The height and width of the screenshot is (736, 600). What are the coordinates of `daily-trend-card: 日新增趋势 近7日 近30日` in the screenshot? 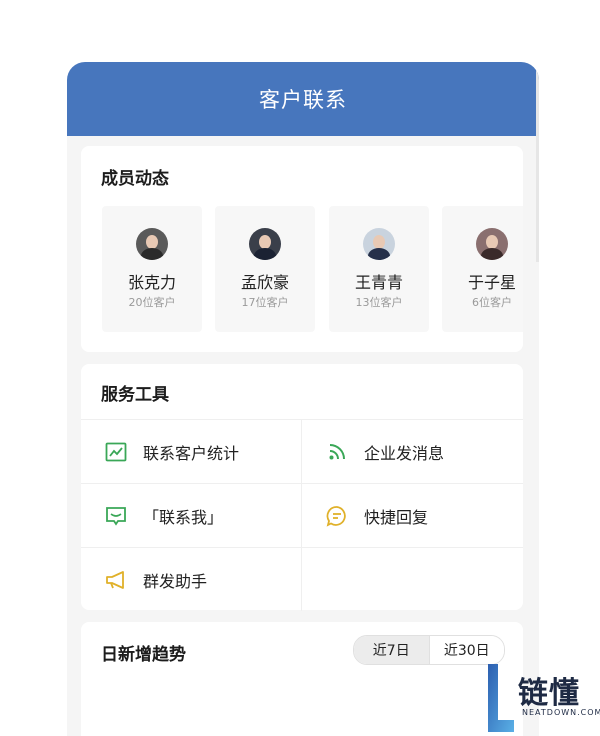 It's located at (302, 679).